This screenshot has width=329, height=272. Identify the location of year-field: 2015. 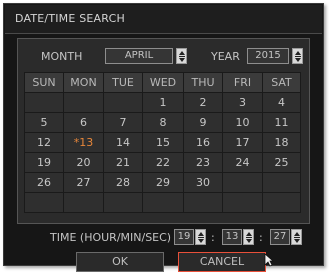
(268, 56).